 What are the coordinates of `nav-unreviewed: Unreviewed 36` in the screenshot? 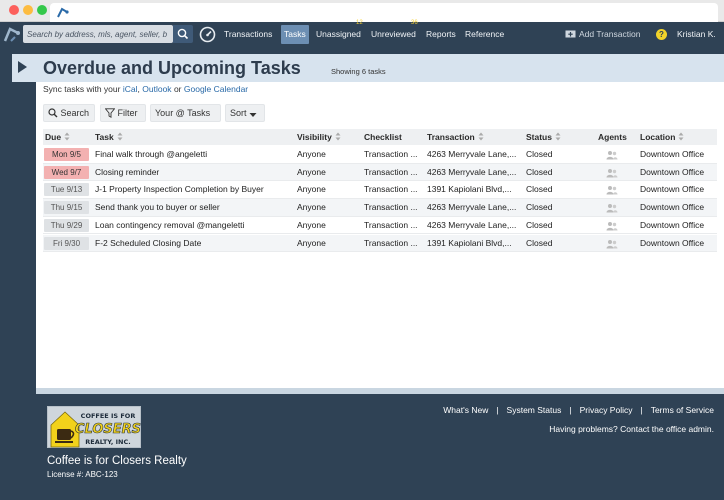 It's located at (393, 32).